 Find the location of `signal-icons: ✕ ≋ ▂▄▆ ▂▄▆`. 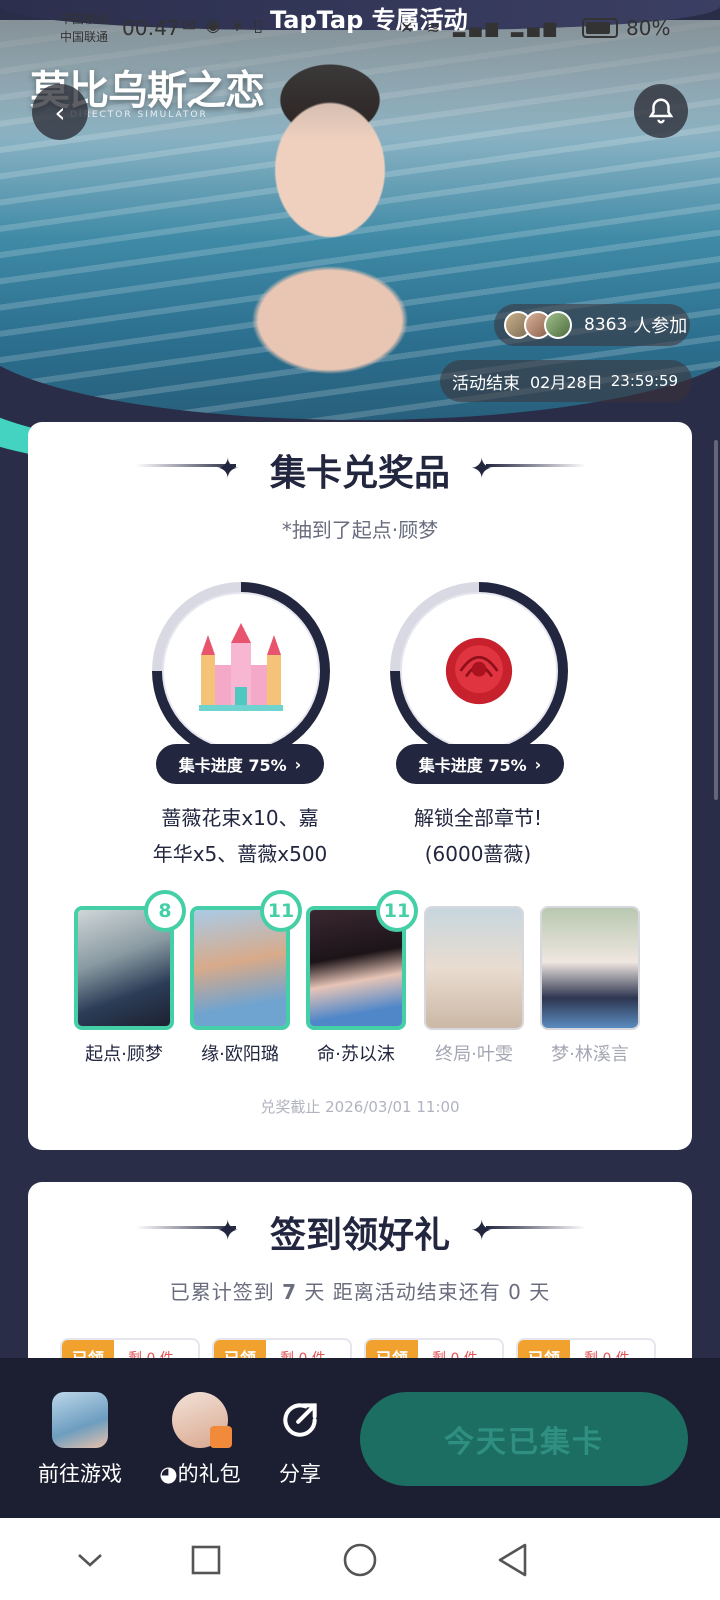

signal-icons: ✕ ≋ ▂▄▆ ▂▄▆ is located at coordinates (480, 27).